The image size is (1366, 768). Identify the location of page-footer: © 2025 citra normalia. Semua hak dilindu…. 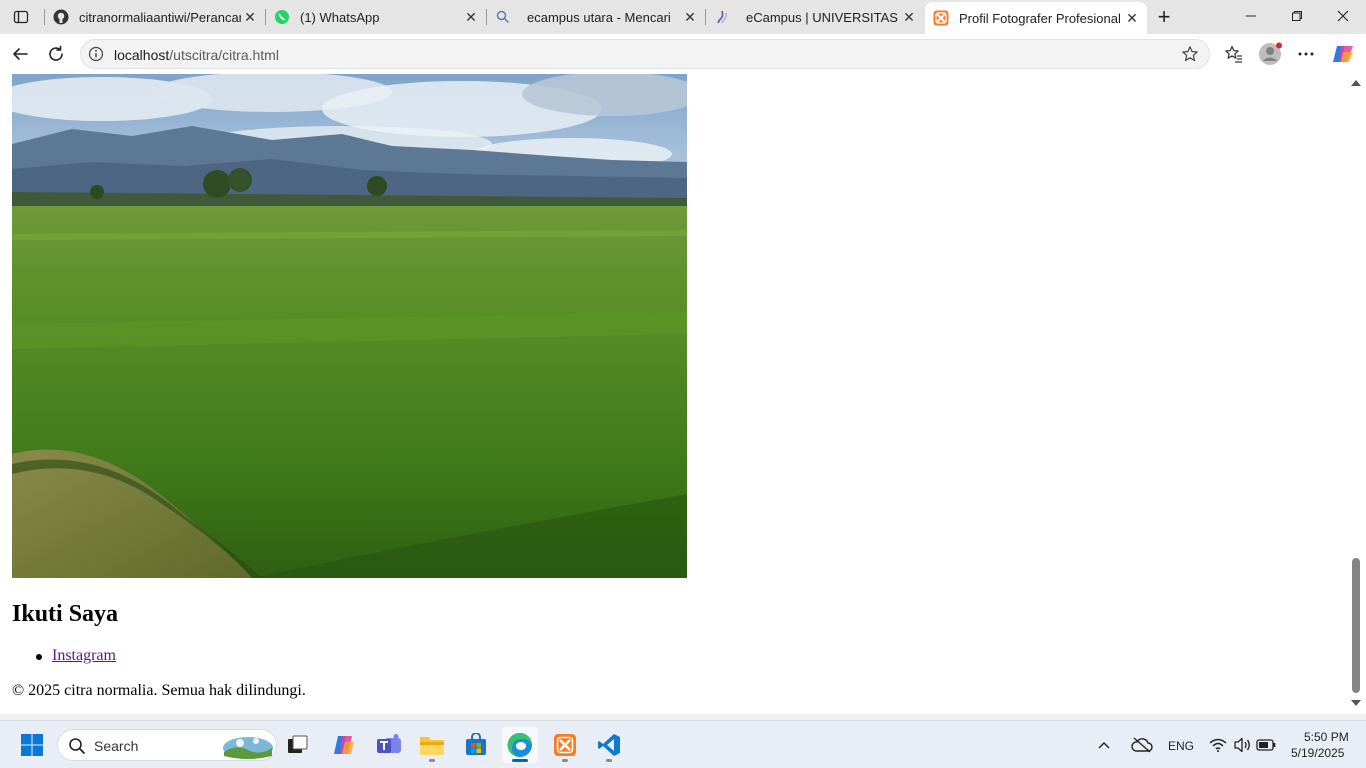
(159, 690).